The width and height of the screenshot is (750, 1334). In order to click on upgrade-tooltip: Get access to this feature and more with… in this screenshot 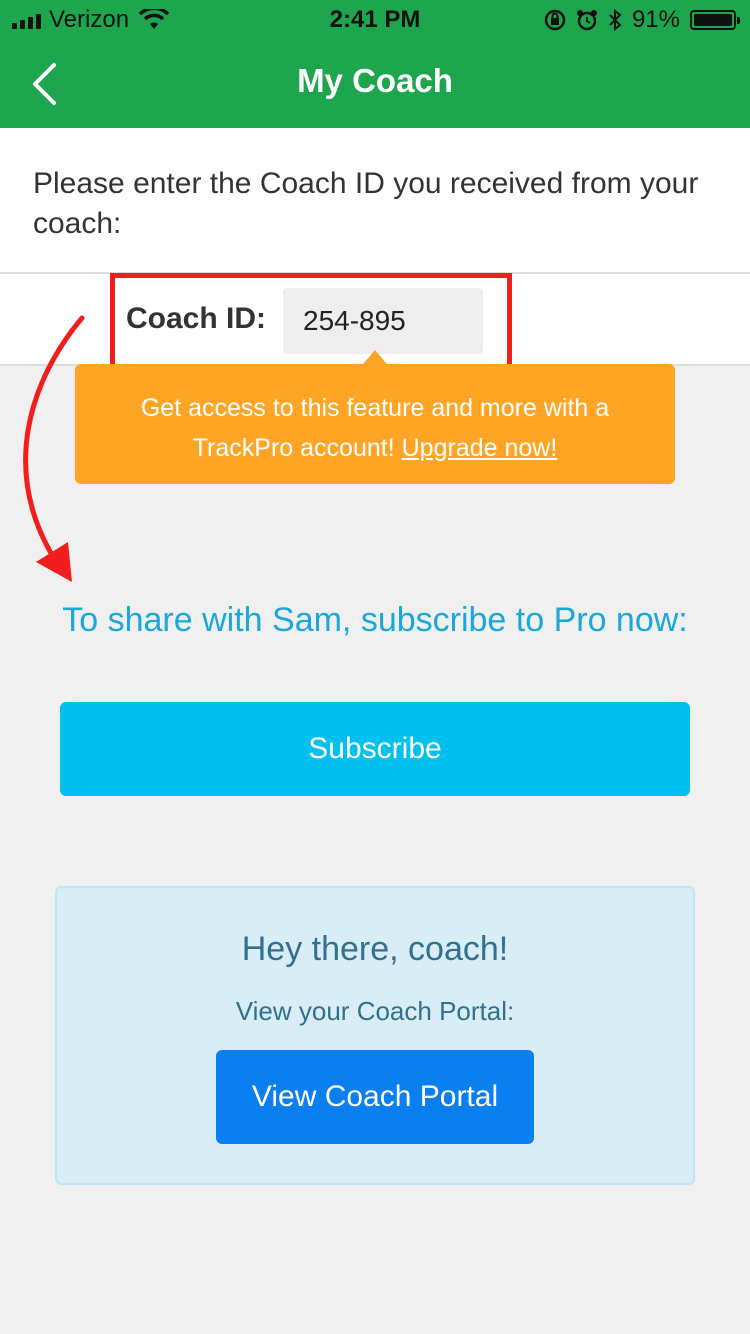, I will do `click(375, 424)`.